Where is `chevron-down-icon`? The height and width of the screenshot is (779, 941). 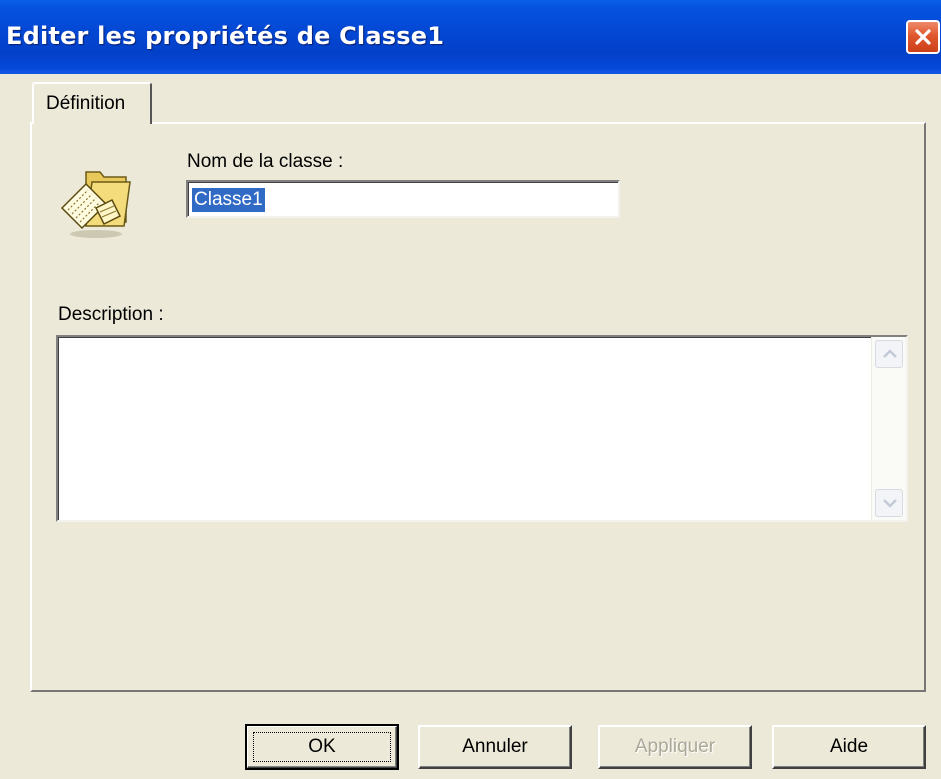 chevron-down-icon is located at coordinates (890, 503).